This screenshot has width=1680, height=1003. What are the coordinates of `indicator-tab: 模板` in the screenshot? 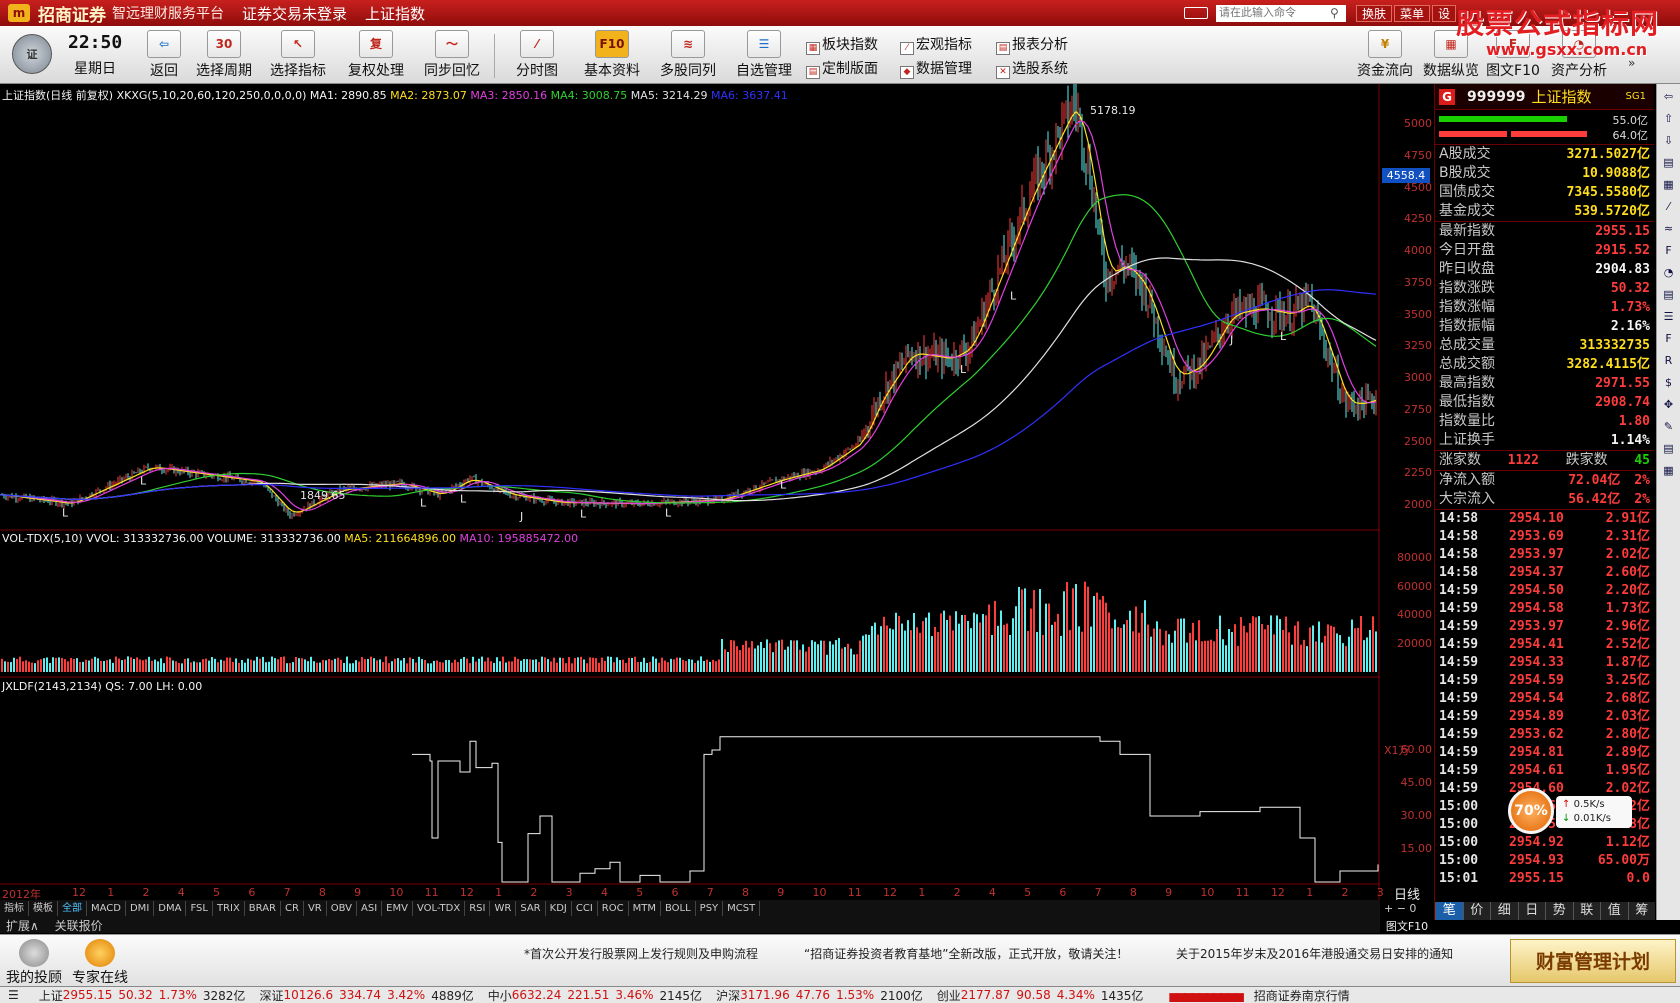 It's located at (43, 908).